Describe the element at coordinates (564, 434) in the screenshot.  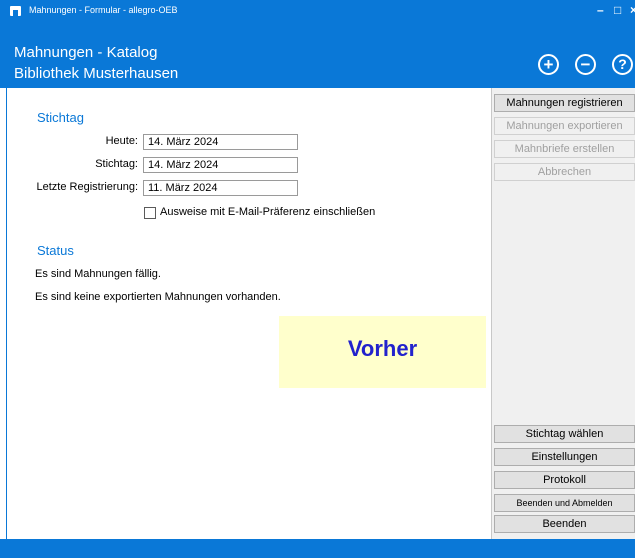
I see `choose-date-button: Stichtag wählen` at that location.